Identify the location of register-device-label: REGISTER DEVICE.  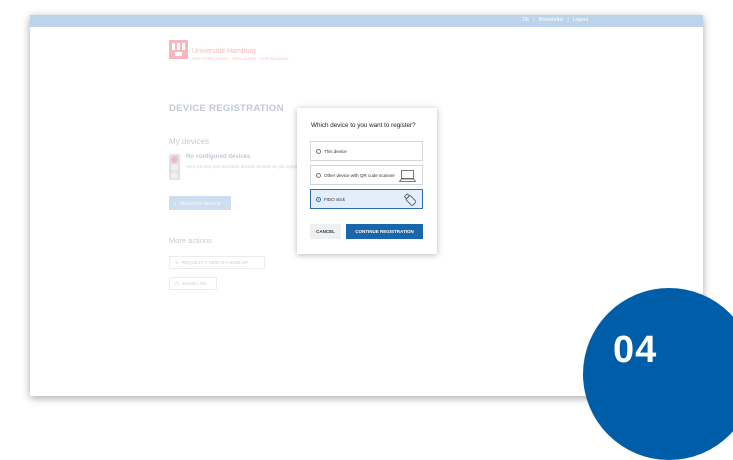
(200, 203).